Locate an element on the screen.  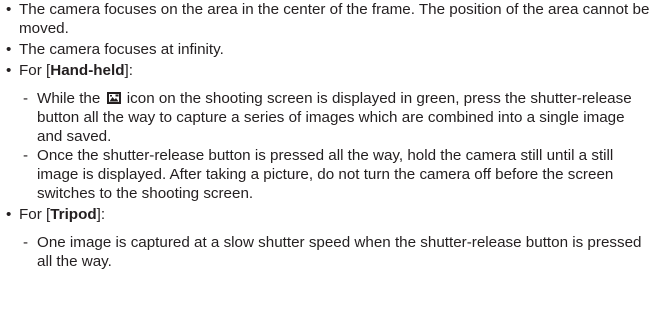
tripod-mode-name: Tripod is located at coordinates (73, 214).